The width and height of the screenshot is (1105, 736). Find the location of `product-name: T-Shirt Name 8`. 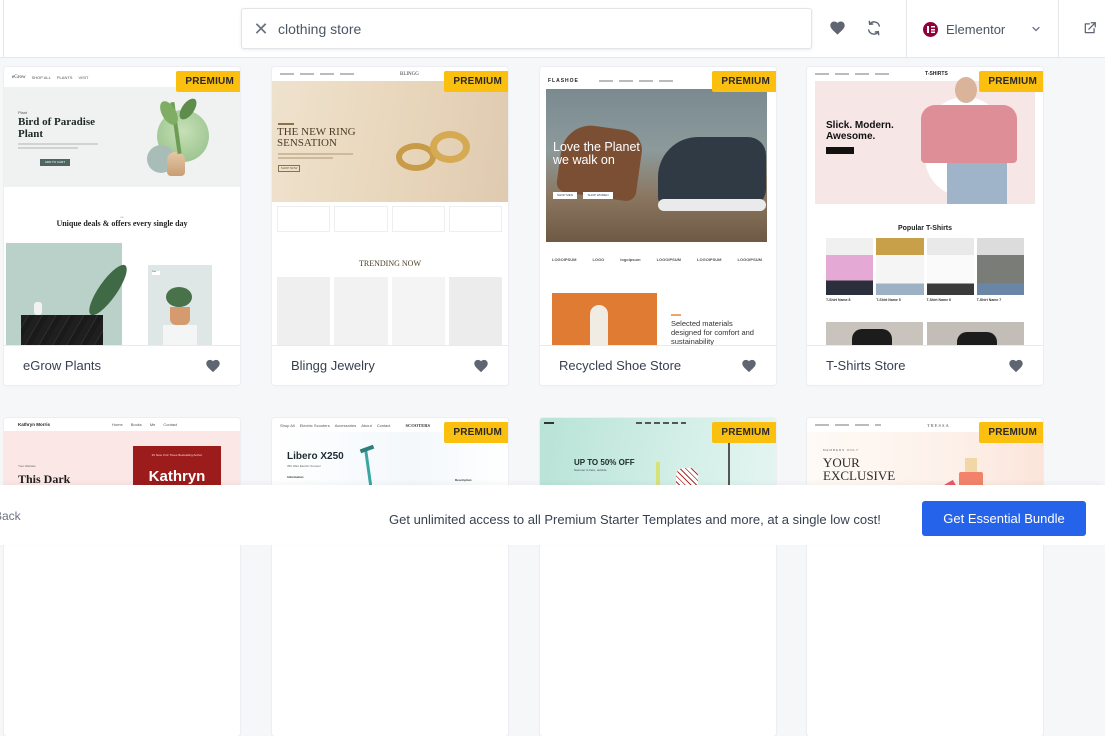

product-name: T-Shirt Name 8 is located at coordinates (838, 300).